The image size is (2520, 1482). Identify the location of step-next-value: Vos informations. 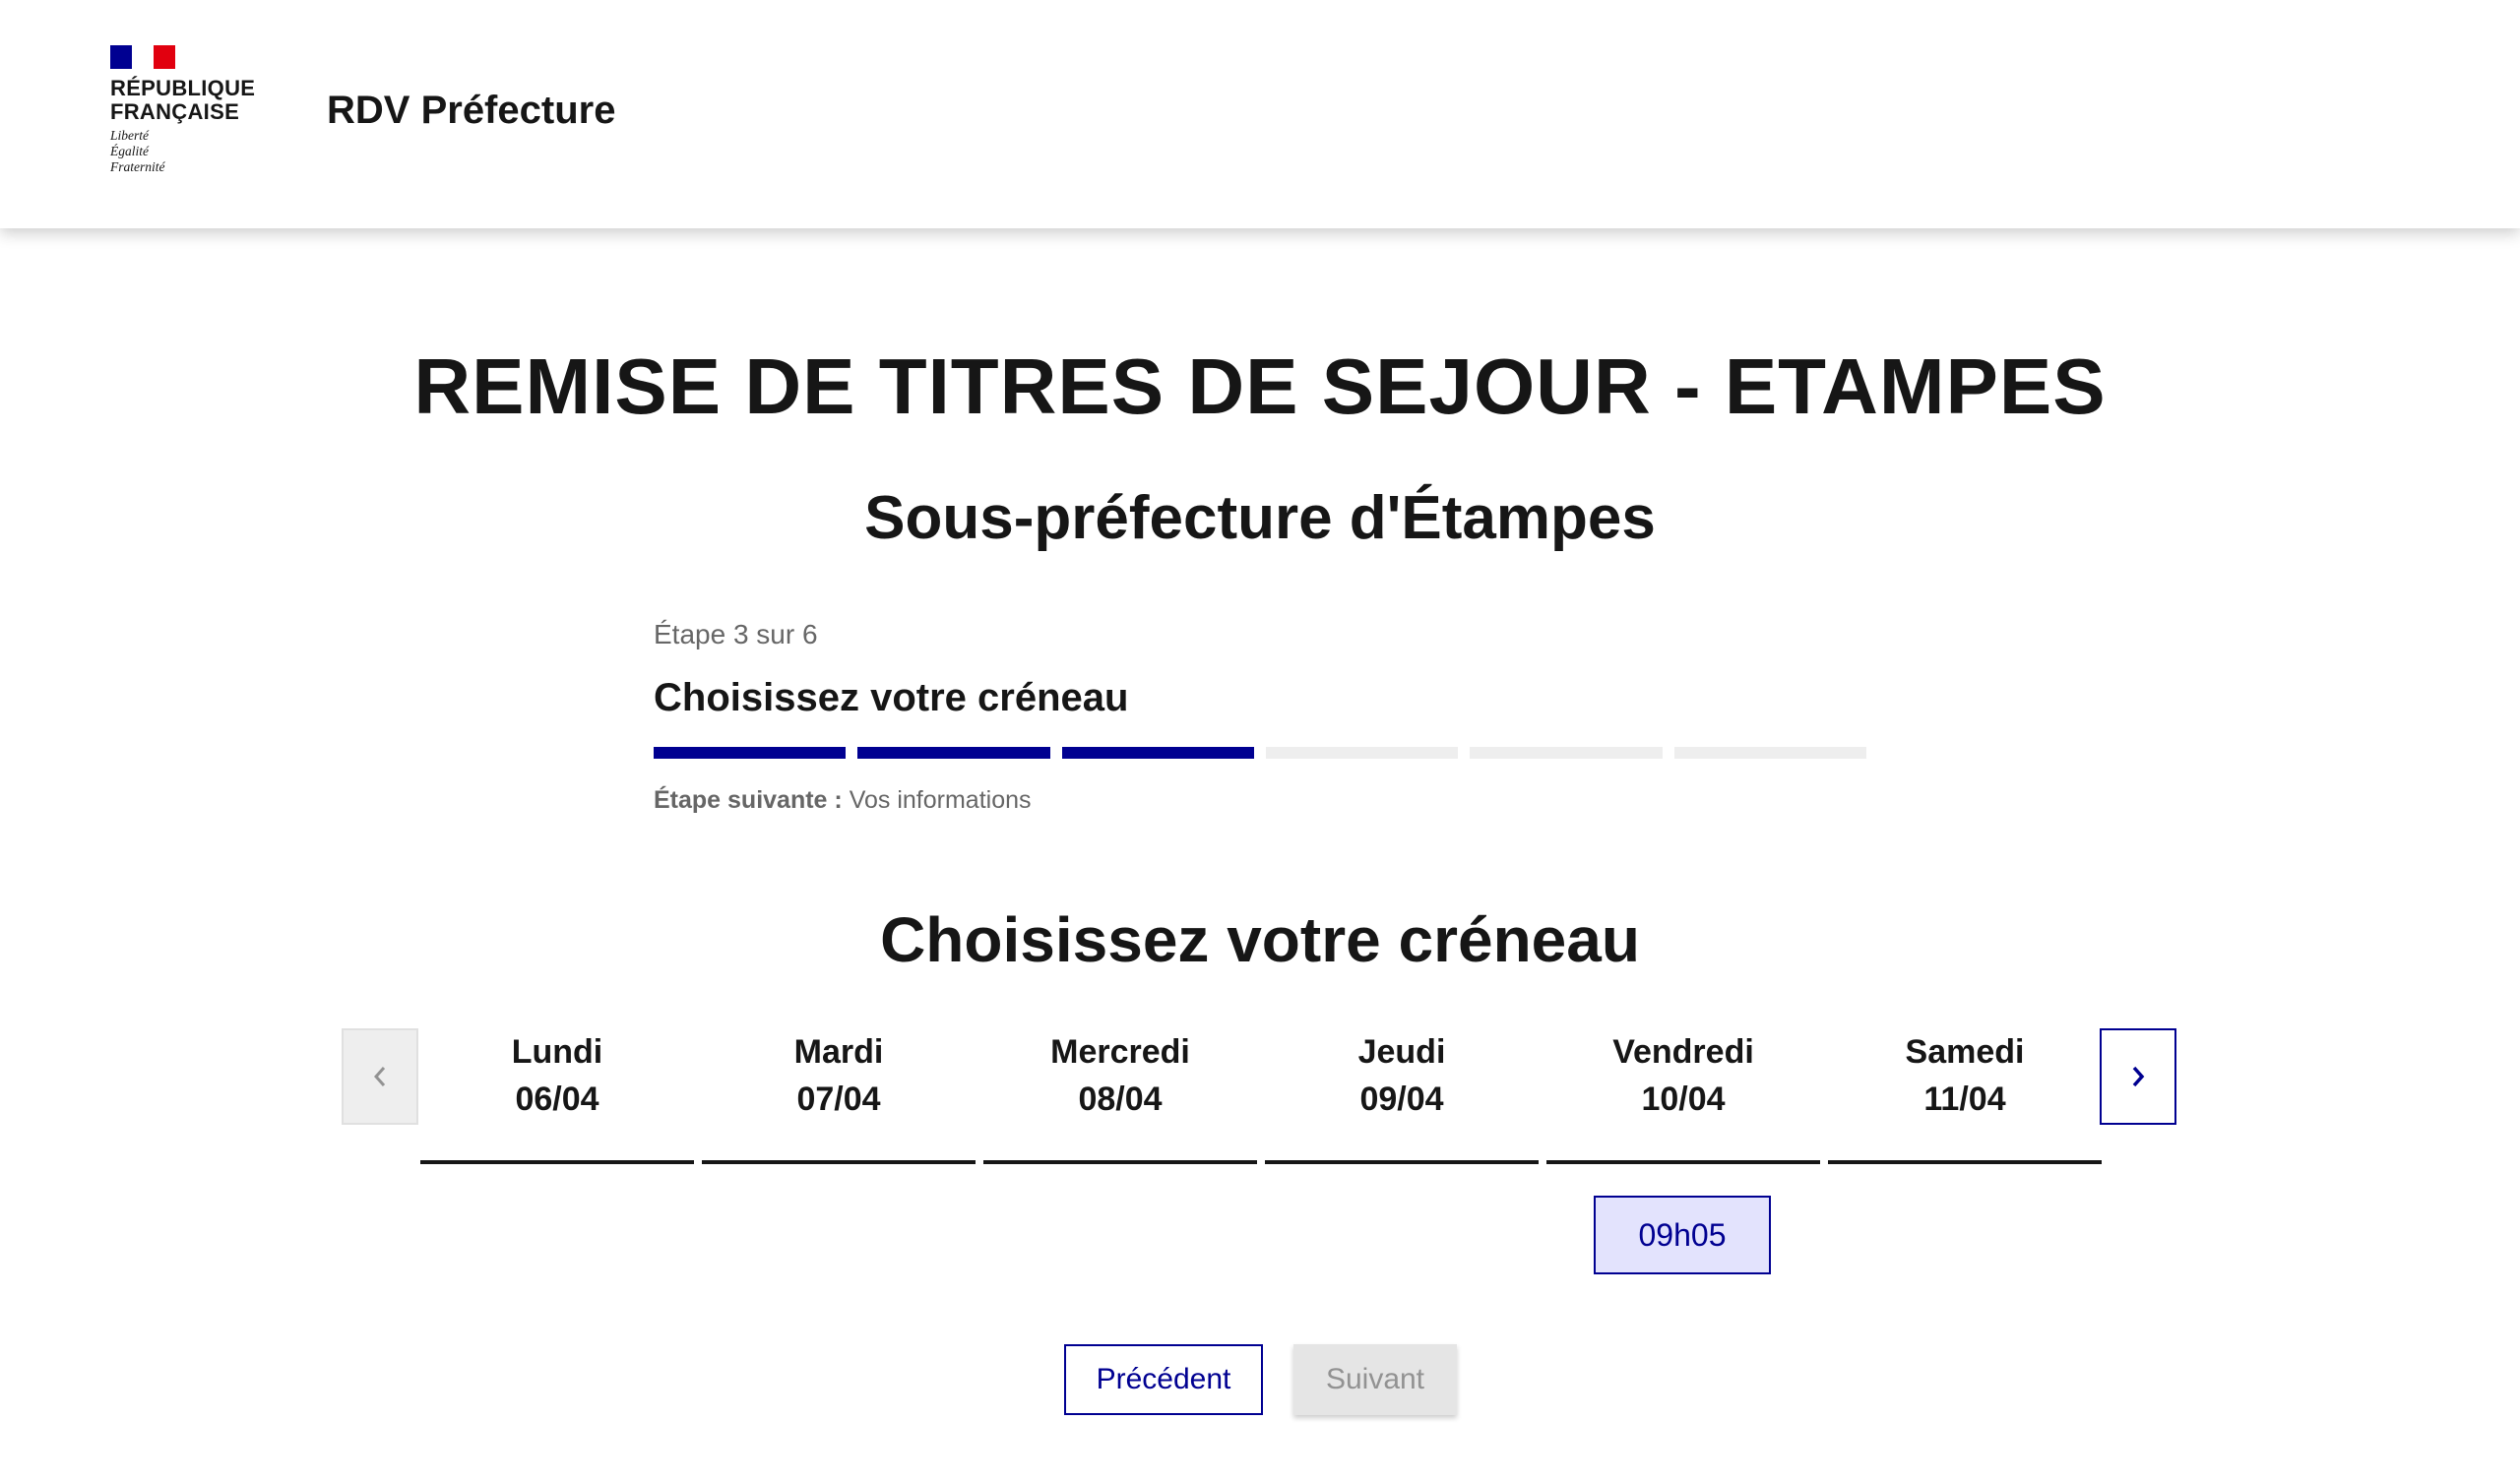
(940, 800).